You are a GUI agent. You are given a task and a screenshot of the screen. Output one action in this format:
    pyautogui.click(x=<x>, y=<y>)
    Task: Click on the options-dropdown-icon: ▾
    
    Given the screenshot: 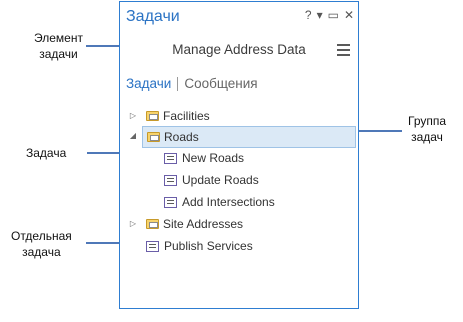 What is the action you would take?
    pyautogui.click(x=320, y=15)
    